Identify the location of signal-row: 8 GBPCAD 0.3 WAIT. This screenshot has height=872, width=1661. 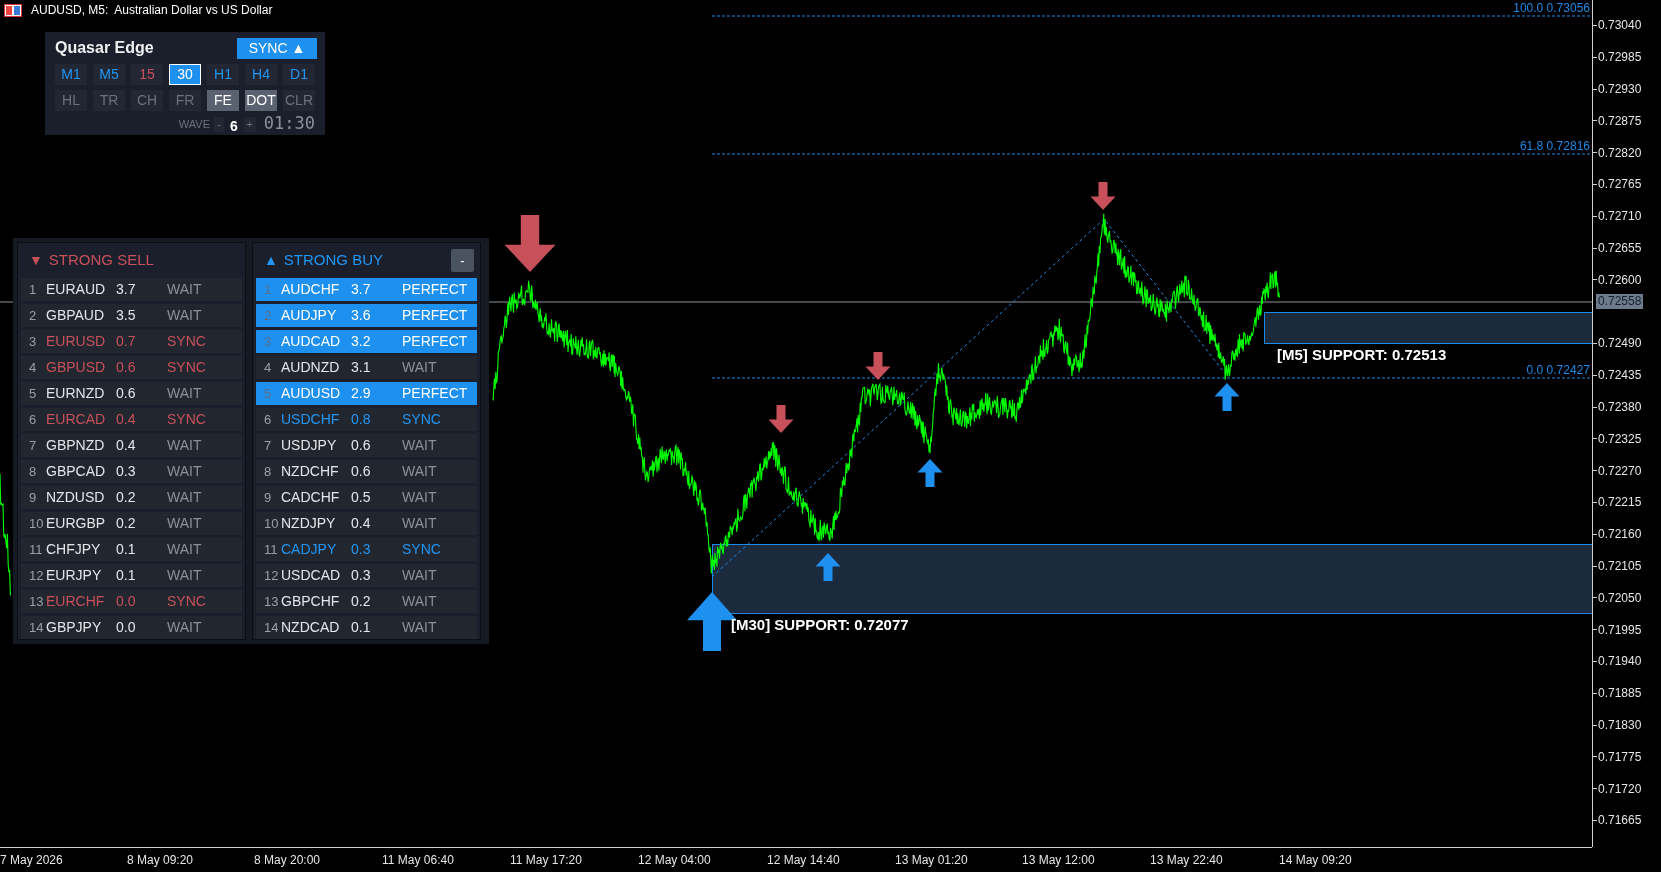
(131, 471).